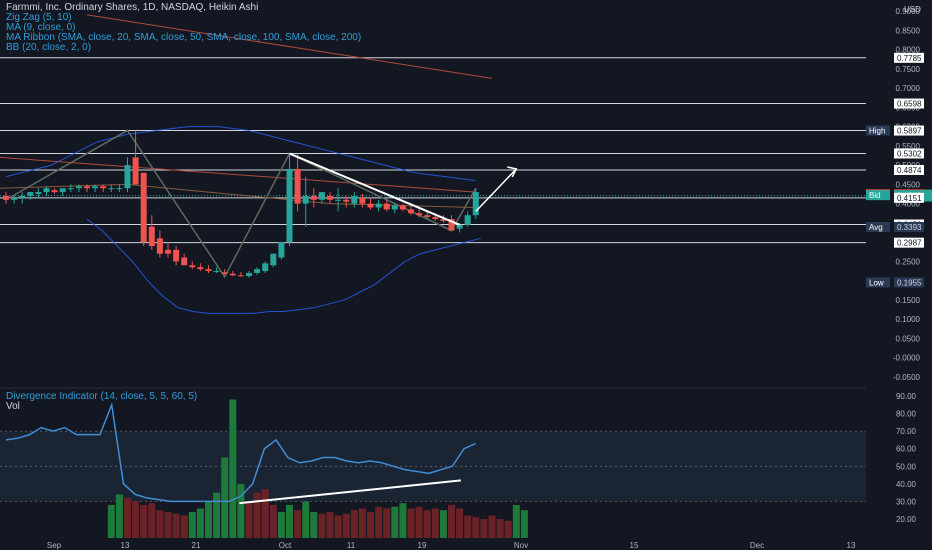  I want to click on time-tick-label: Oct, so click(285, 545).